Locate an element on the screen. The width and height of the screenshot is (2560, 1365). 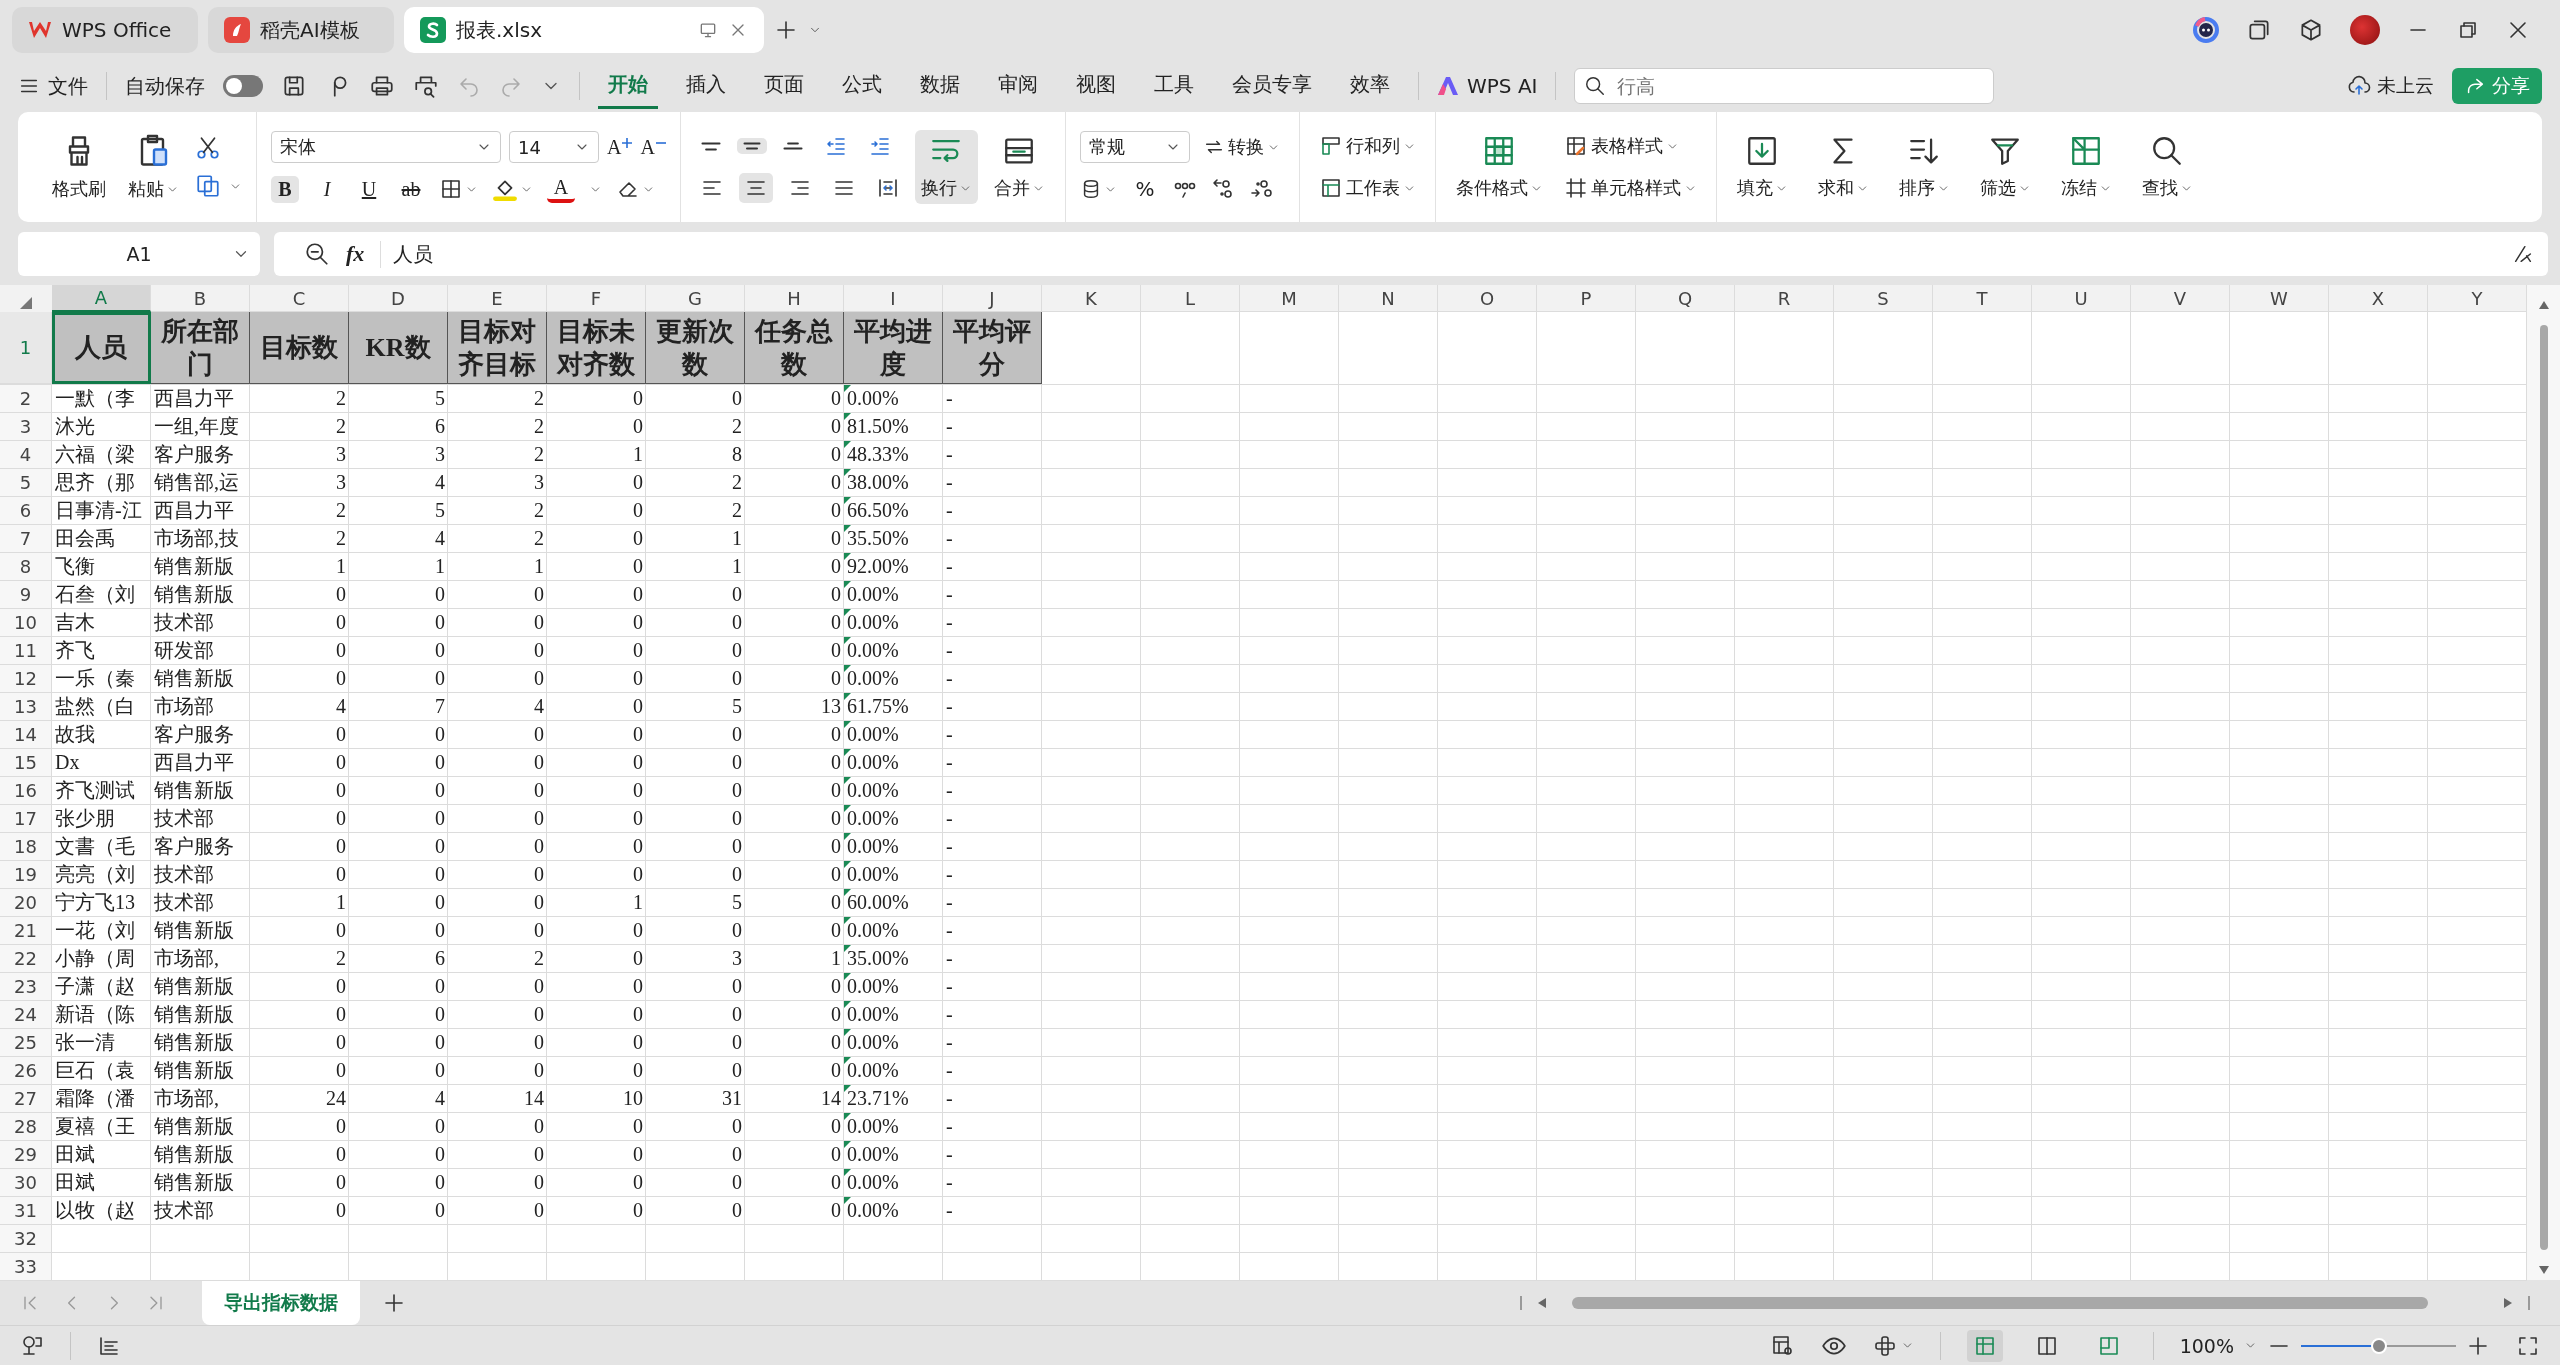
increase-decimal-icon is located at coordinates (1222, 189).